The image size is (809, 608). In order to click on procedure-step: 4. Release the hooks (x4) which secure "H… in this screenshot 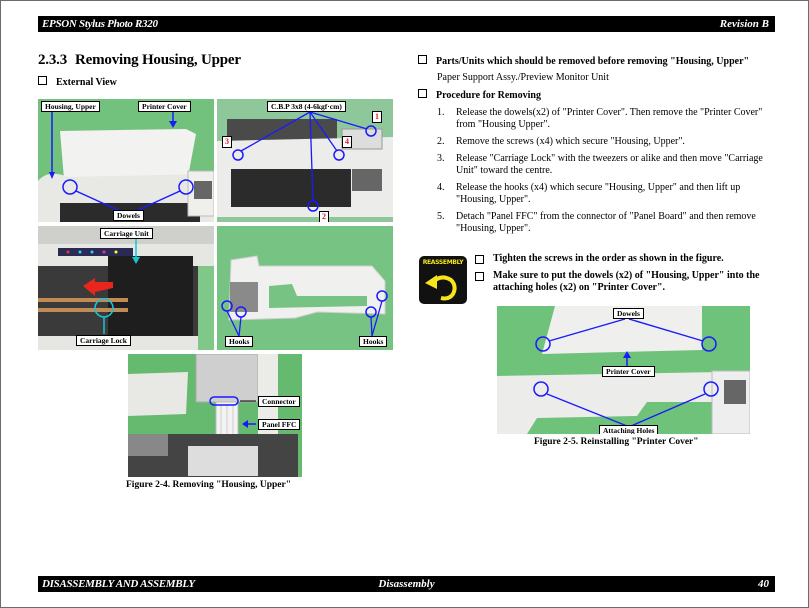, I will do `click(589, 193)`.